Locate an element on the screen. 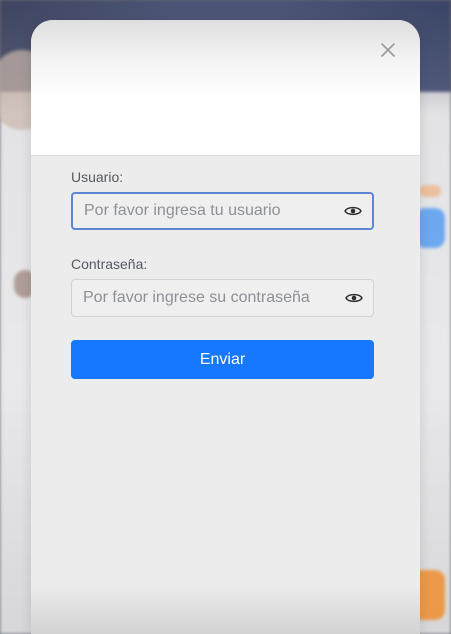  password-field-wrapper is located at coordinates (222, 298).